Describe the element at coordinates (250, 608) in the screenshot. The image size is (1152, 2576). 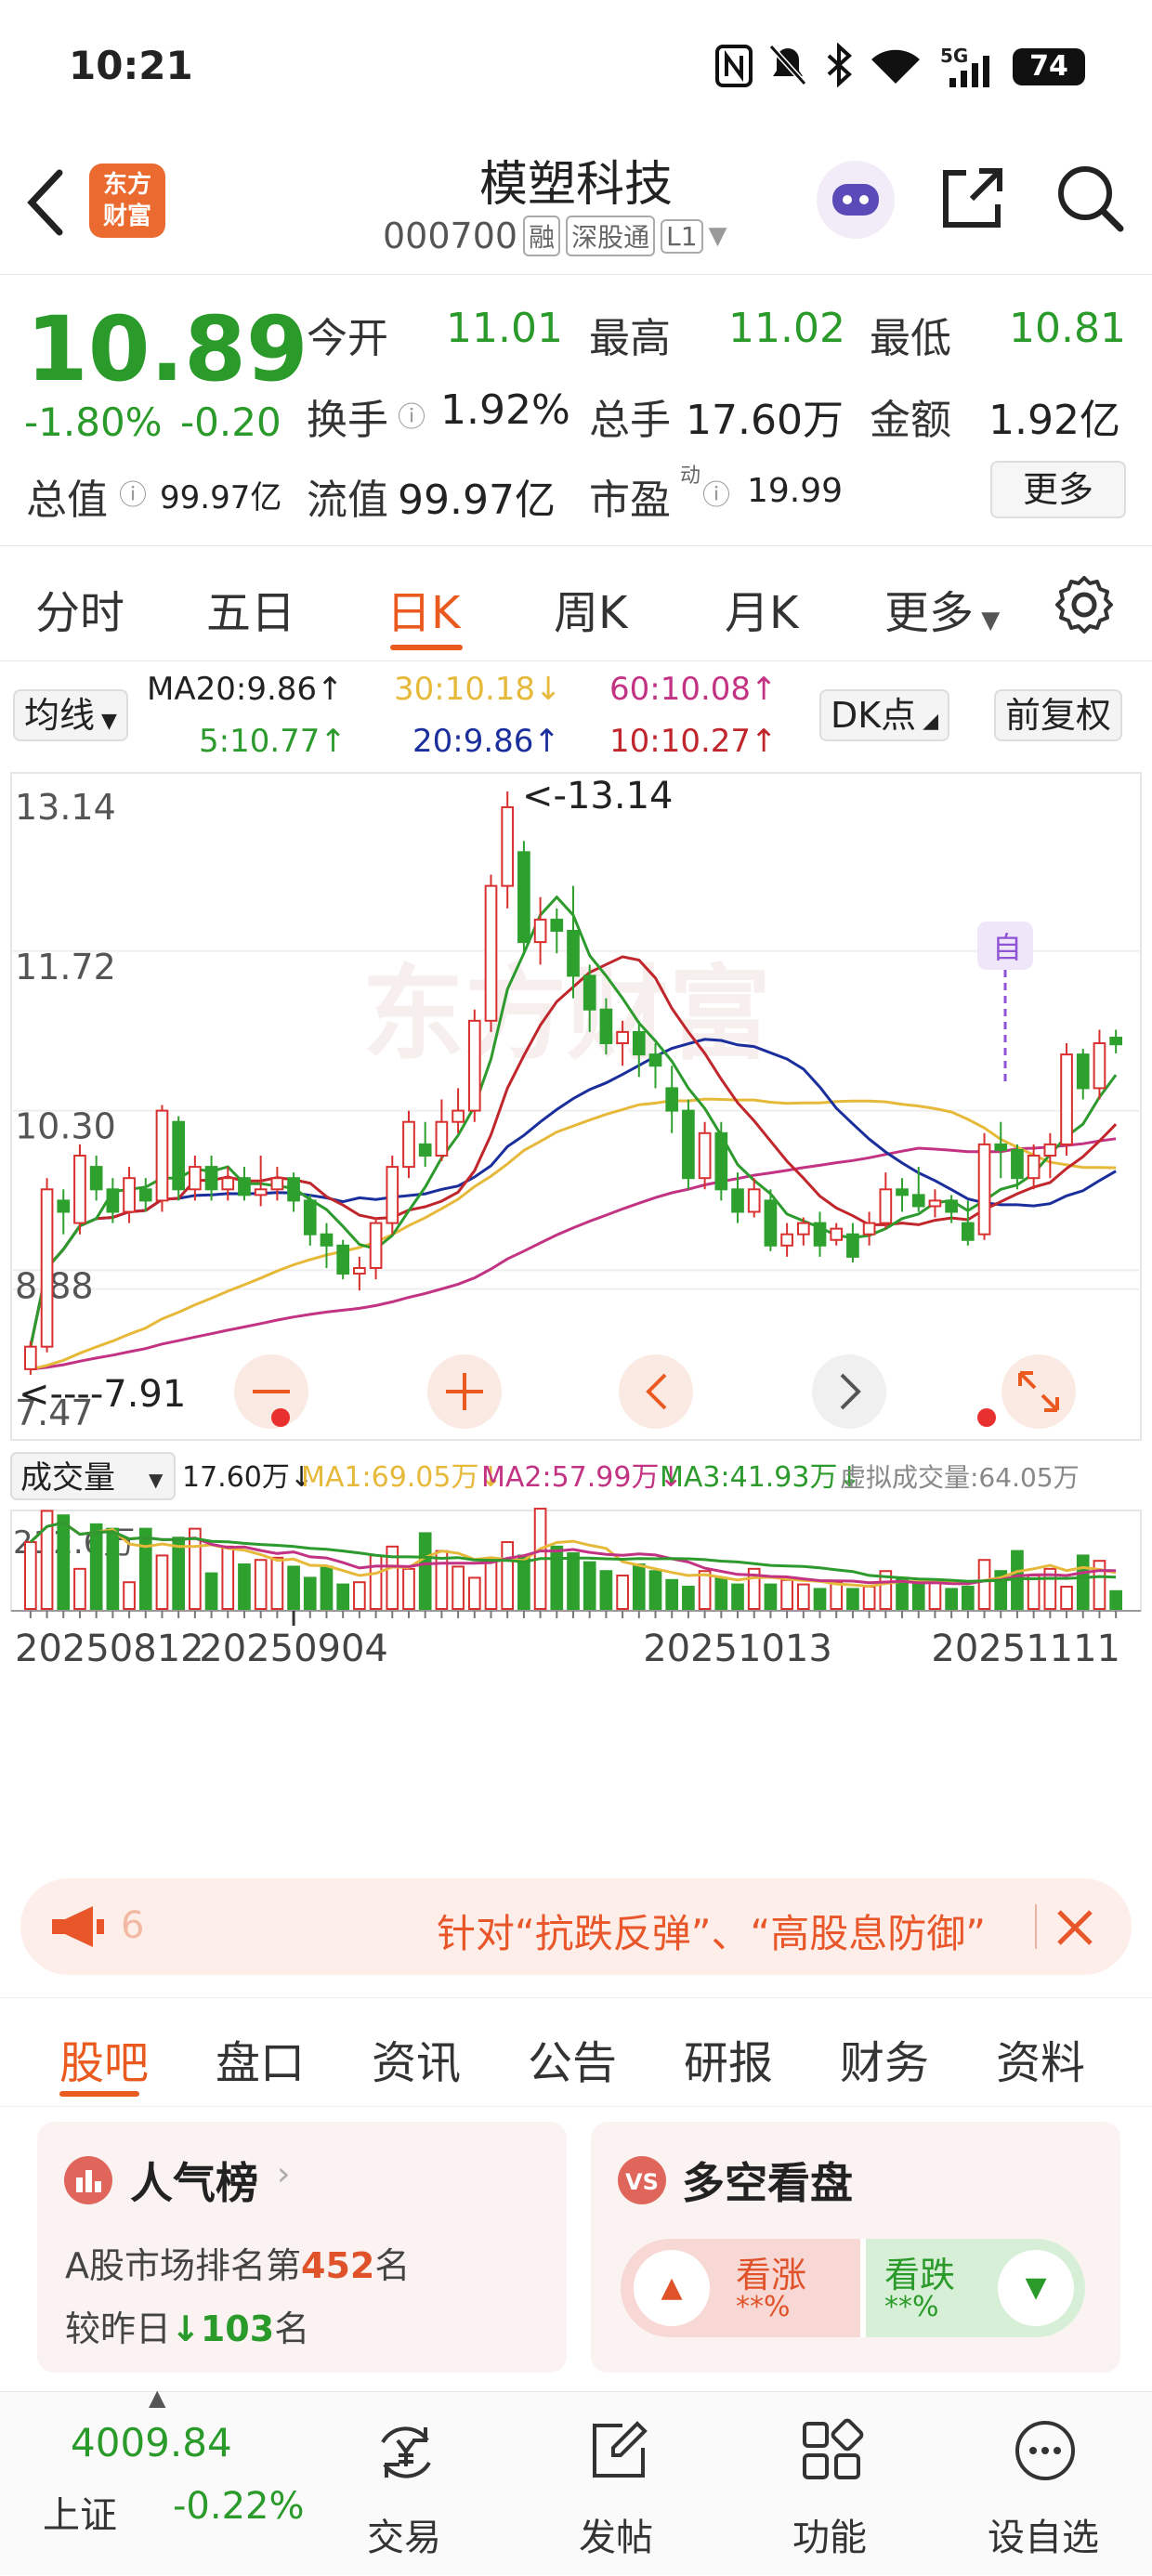
I see `tab-five-day: 五日` at that location.